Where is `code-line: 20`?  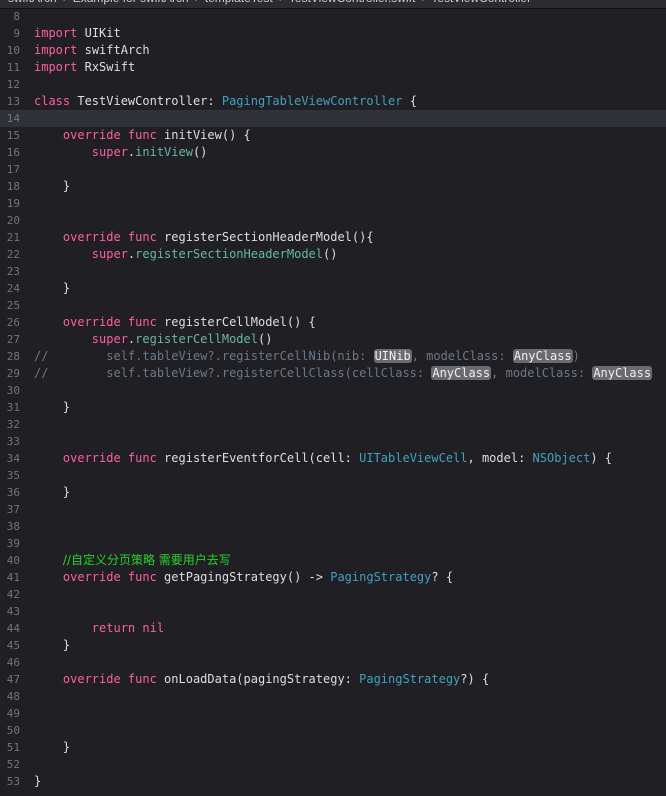 code-line: 20 is located at coordinates (333, 220).